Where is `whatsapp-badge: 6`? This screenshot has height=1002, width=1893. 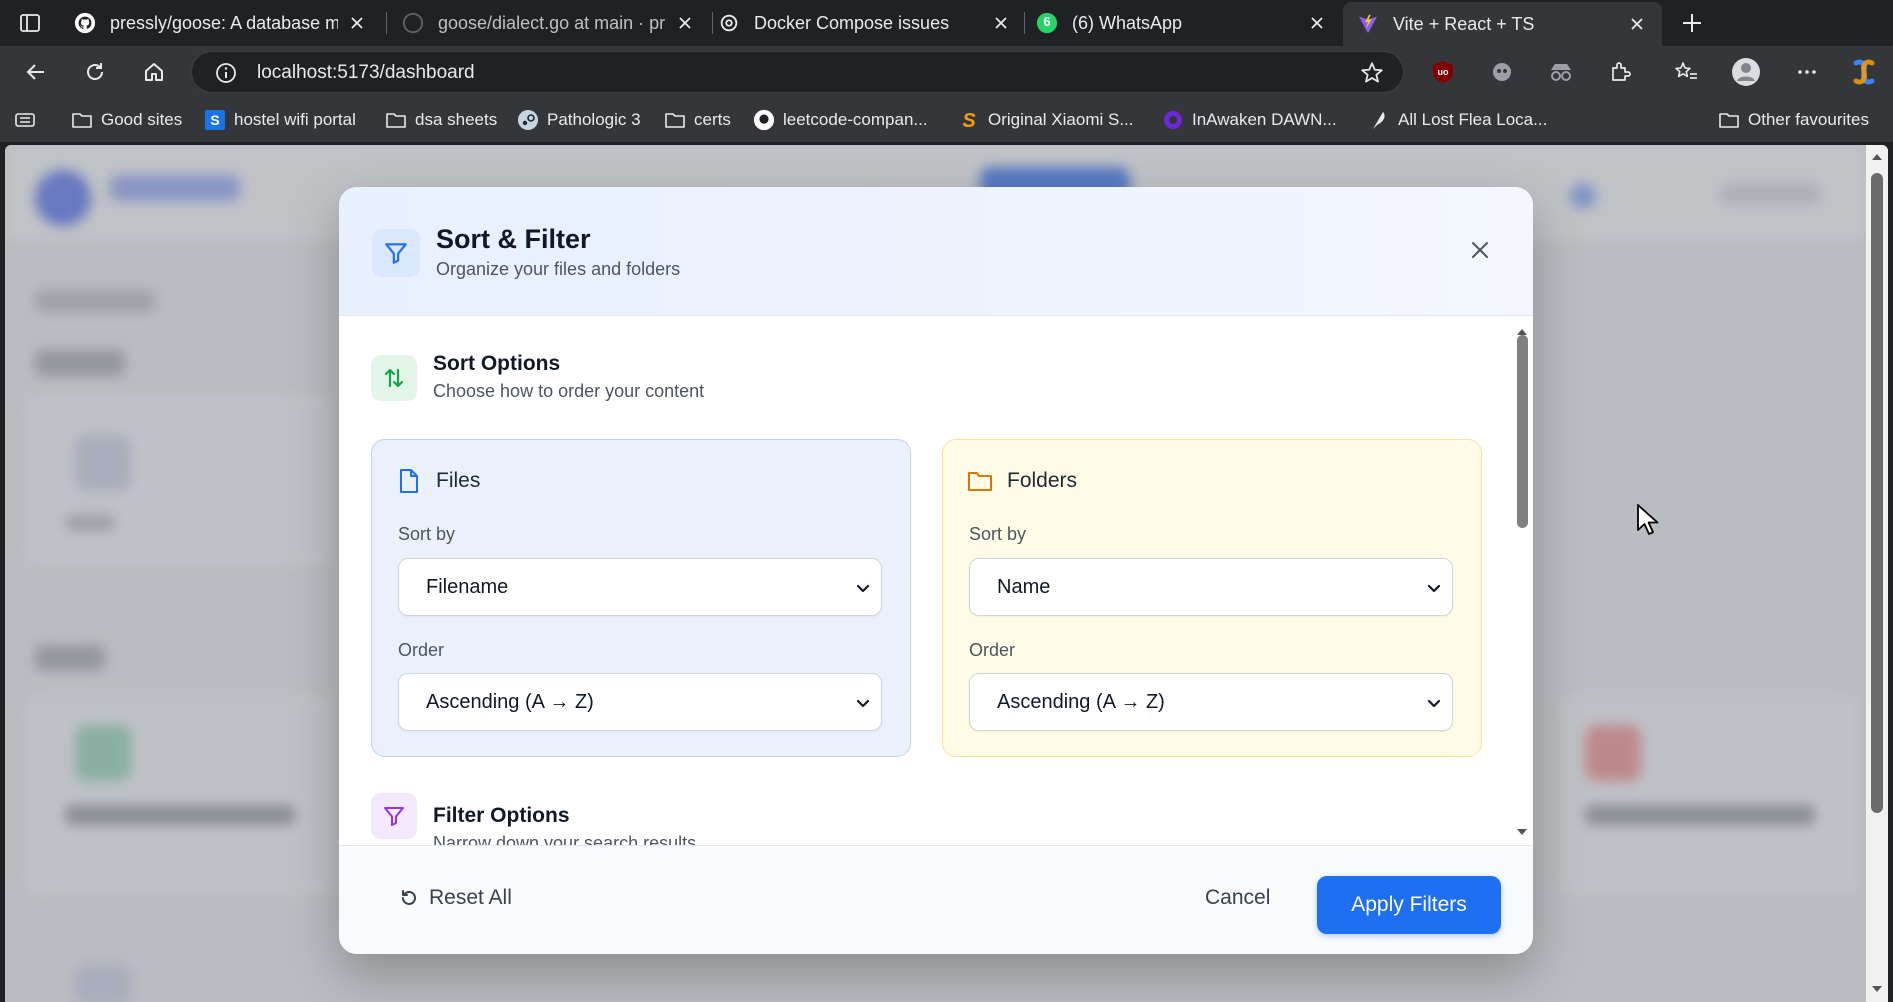
whatsapp-badge: 6 is located at coordinates (1047, 21).